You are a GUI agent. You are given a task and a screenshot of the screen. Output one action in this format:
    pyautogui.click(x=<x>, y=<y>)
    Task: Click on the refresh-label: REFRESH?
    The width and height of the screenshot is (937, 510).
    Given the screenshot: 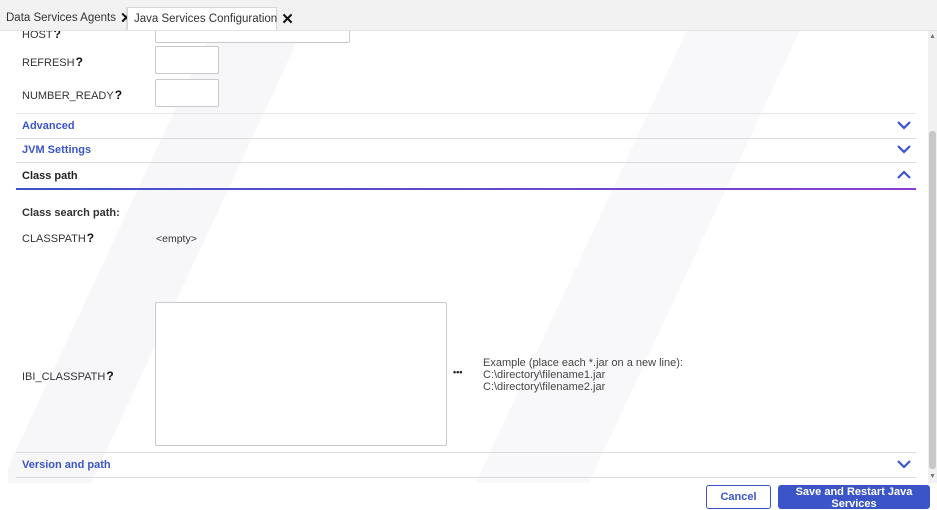 What is the action you would take?
    pyautogui.click(x=52, y=62)
    